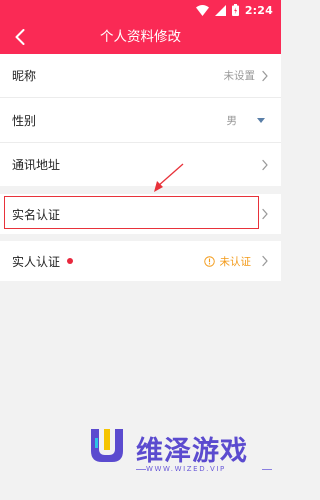 Image resolution: width=320 pixels, height=500 pixels. Describe the element at coordinates (235, 10) in the screenshot. I see `battery-icon` at that location.